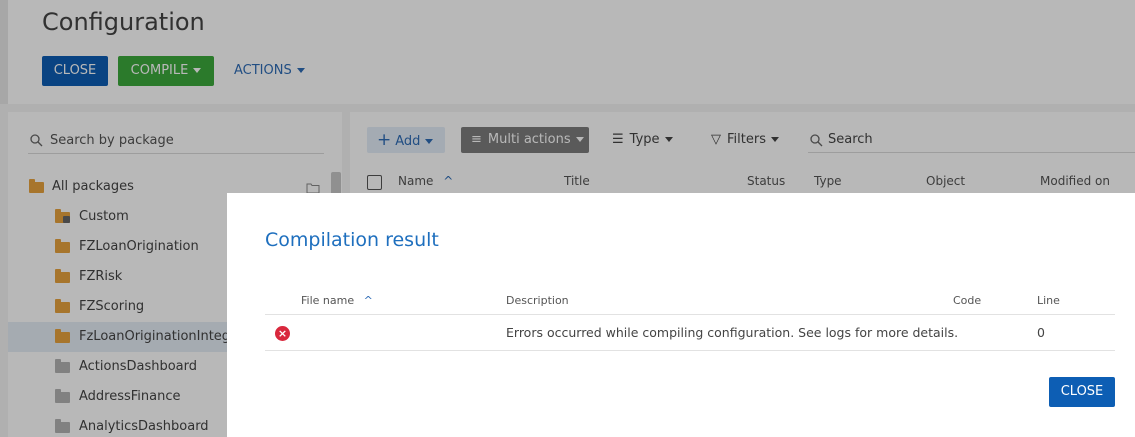 This screenshot has width=1135, height=437. I want to click on sort-ascending-icon: ^, so click(368, 300).